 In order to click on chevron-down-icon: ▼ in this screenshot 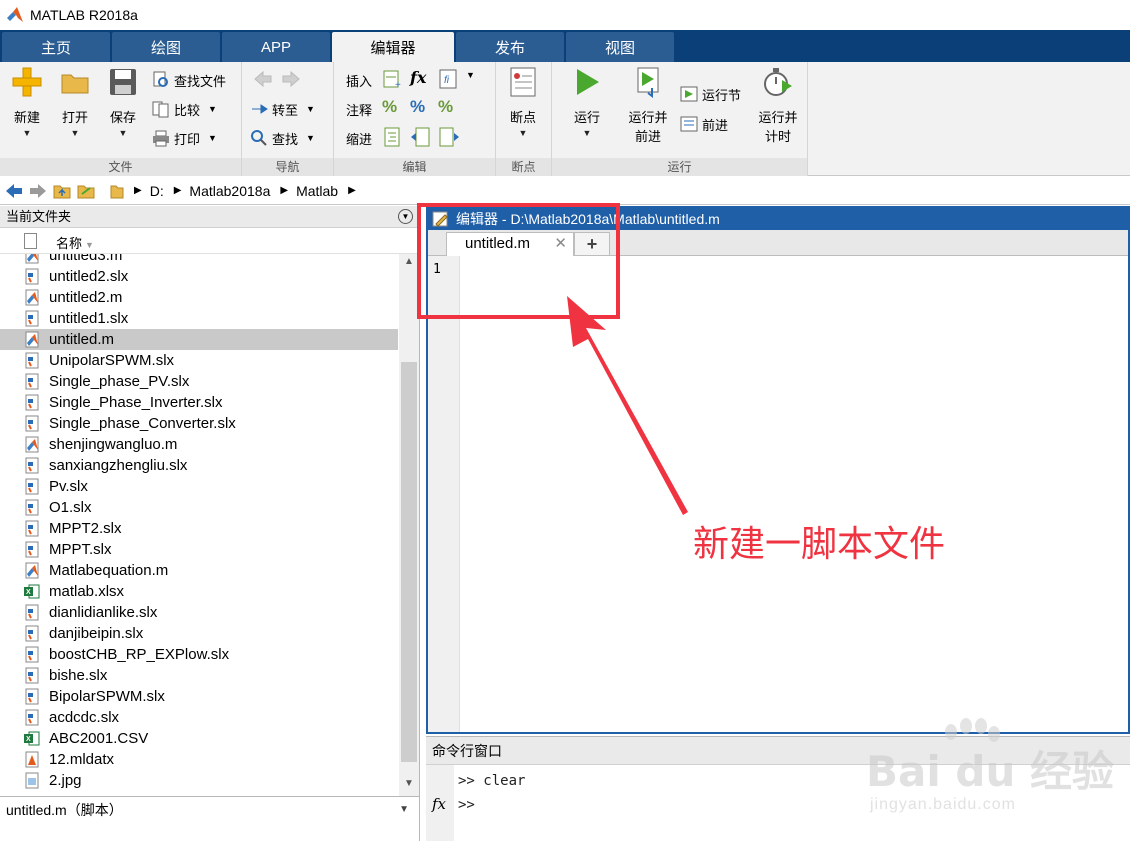, I will do `click(404, 810)`.